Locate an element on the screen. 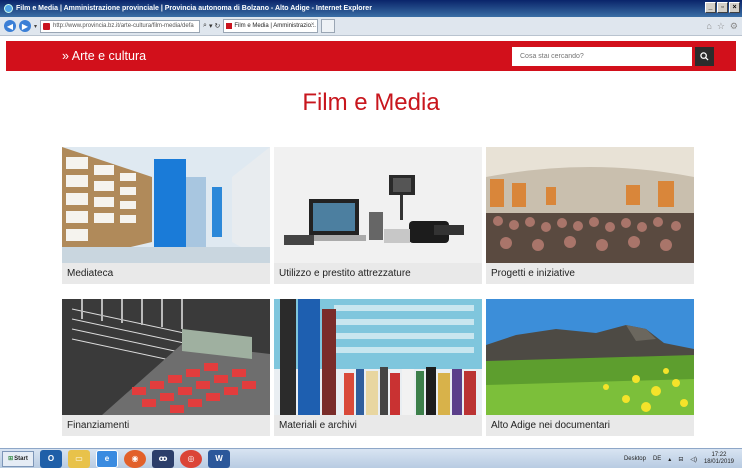  site-favicon-icon is located at coordinates (47, 26).